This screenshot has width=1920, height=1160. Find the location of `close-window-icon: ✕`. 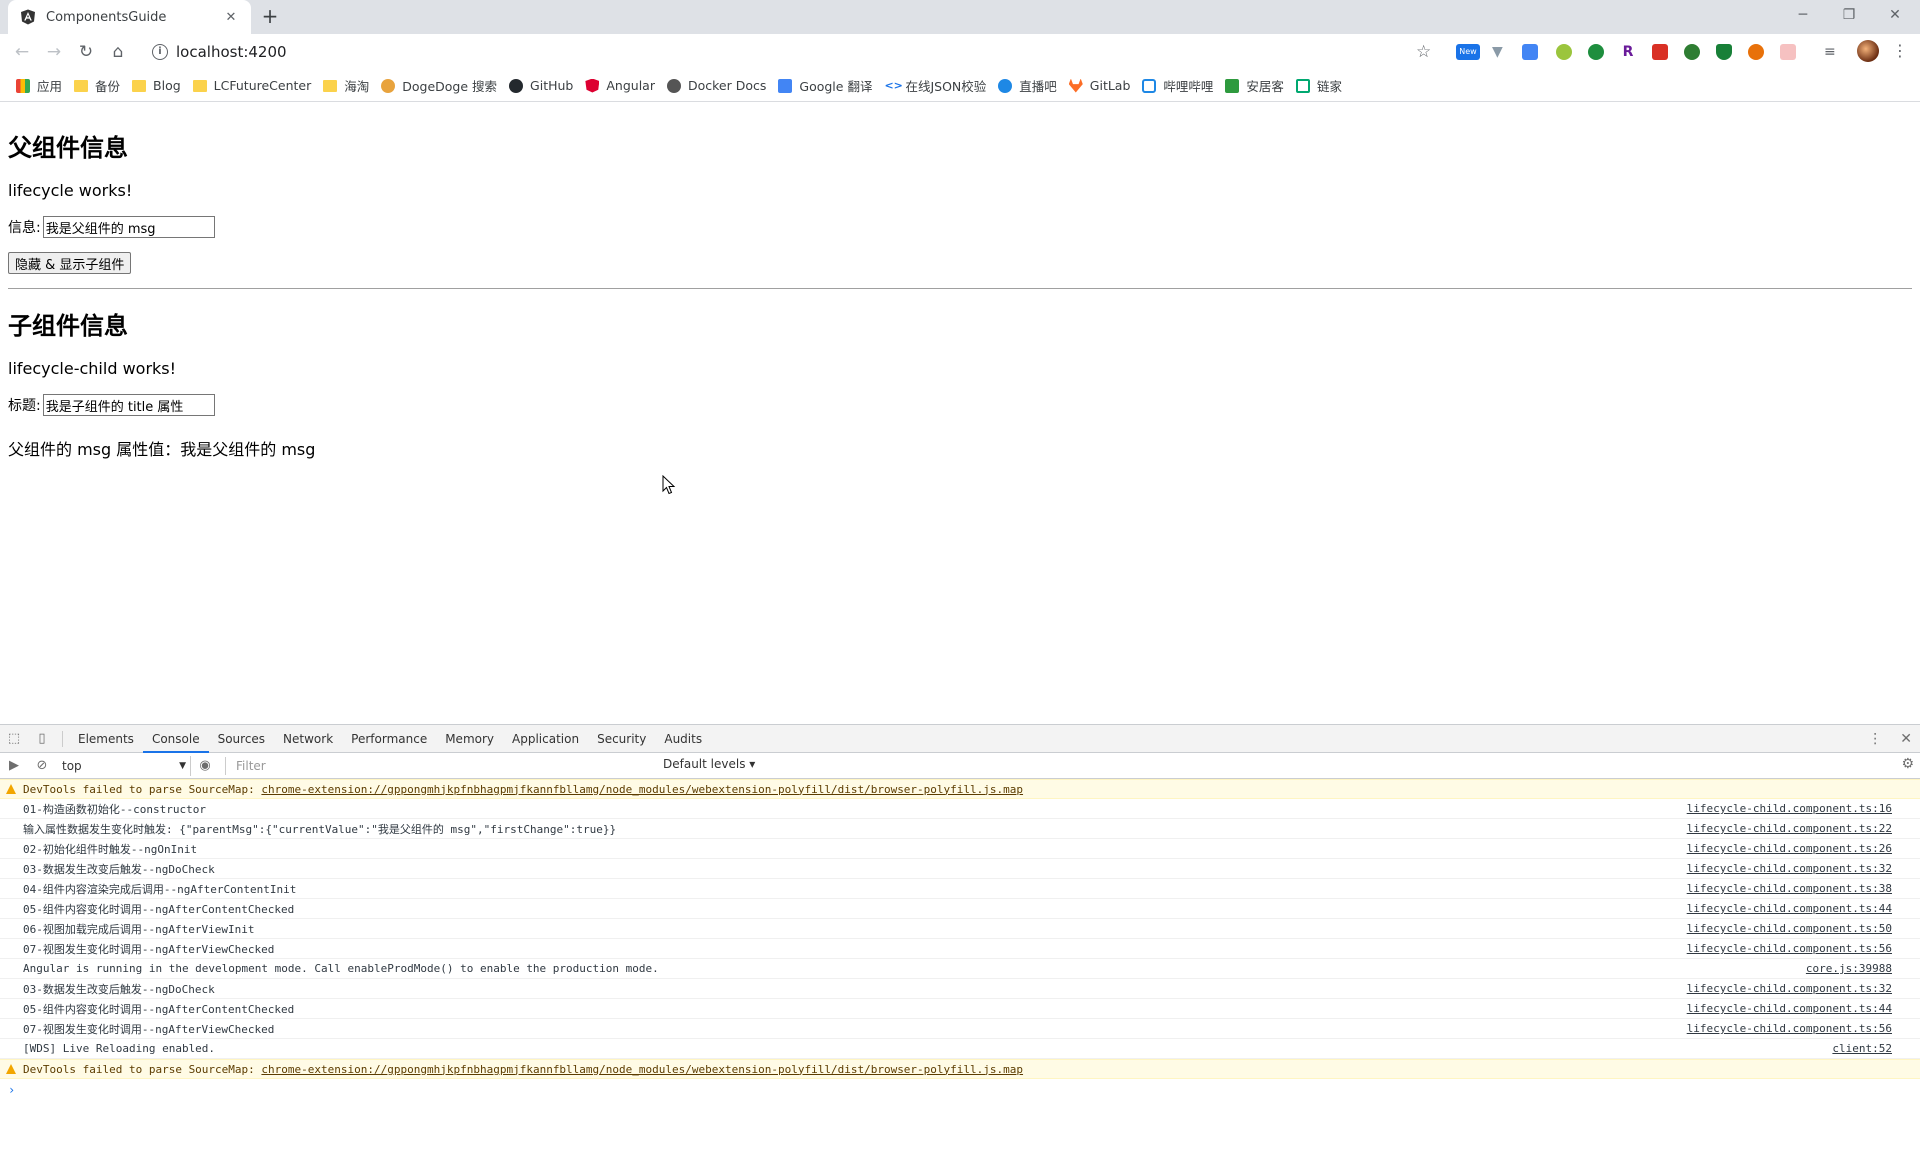

close-window-icon: ✕ is located at coordinates (1895, 15).